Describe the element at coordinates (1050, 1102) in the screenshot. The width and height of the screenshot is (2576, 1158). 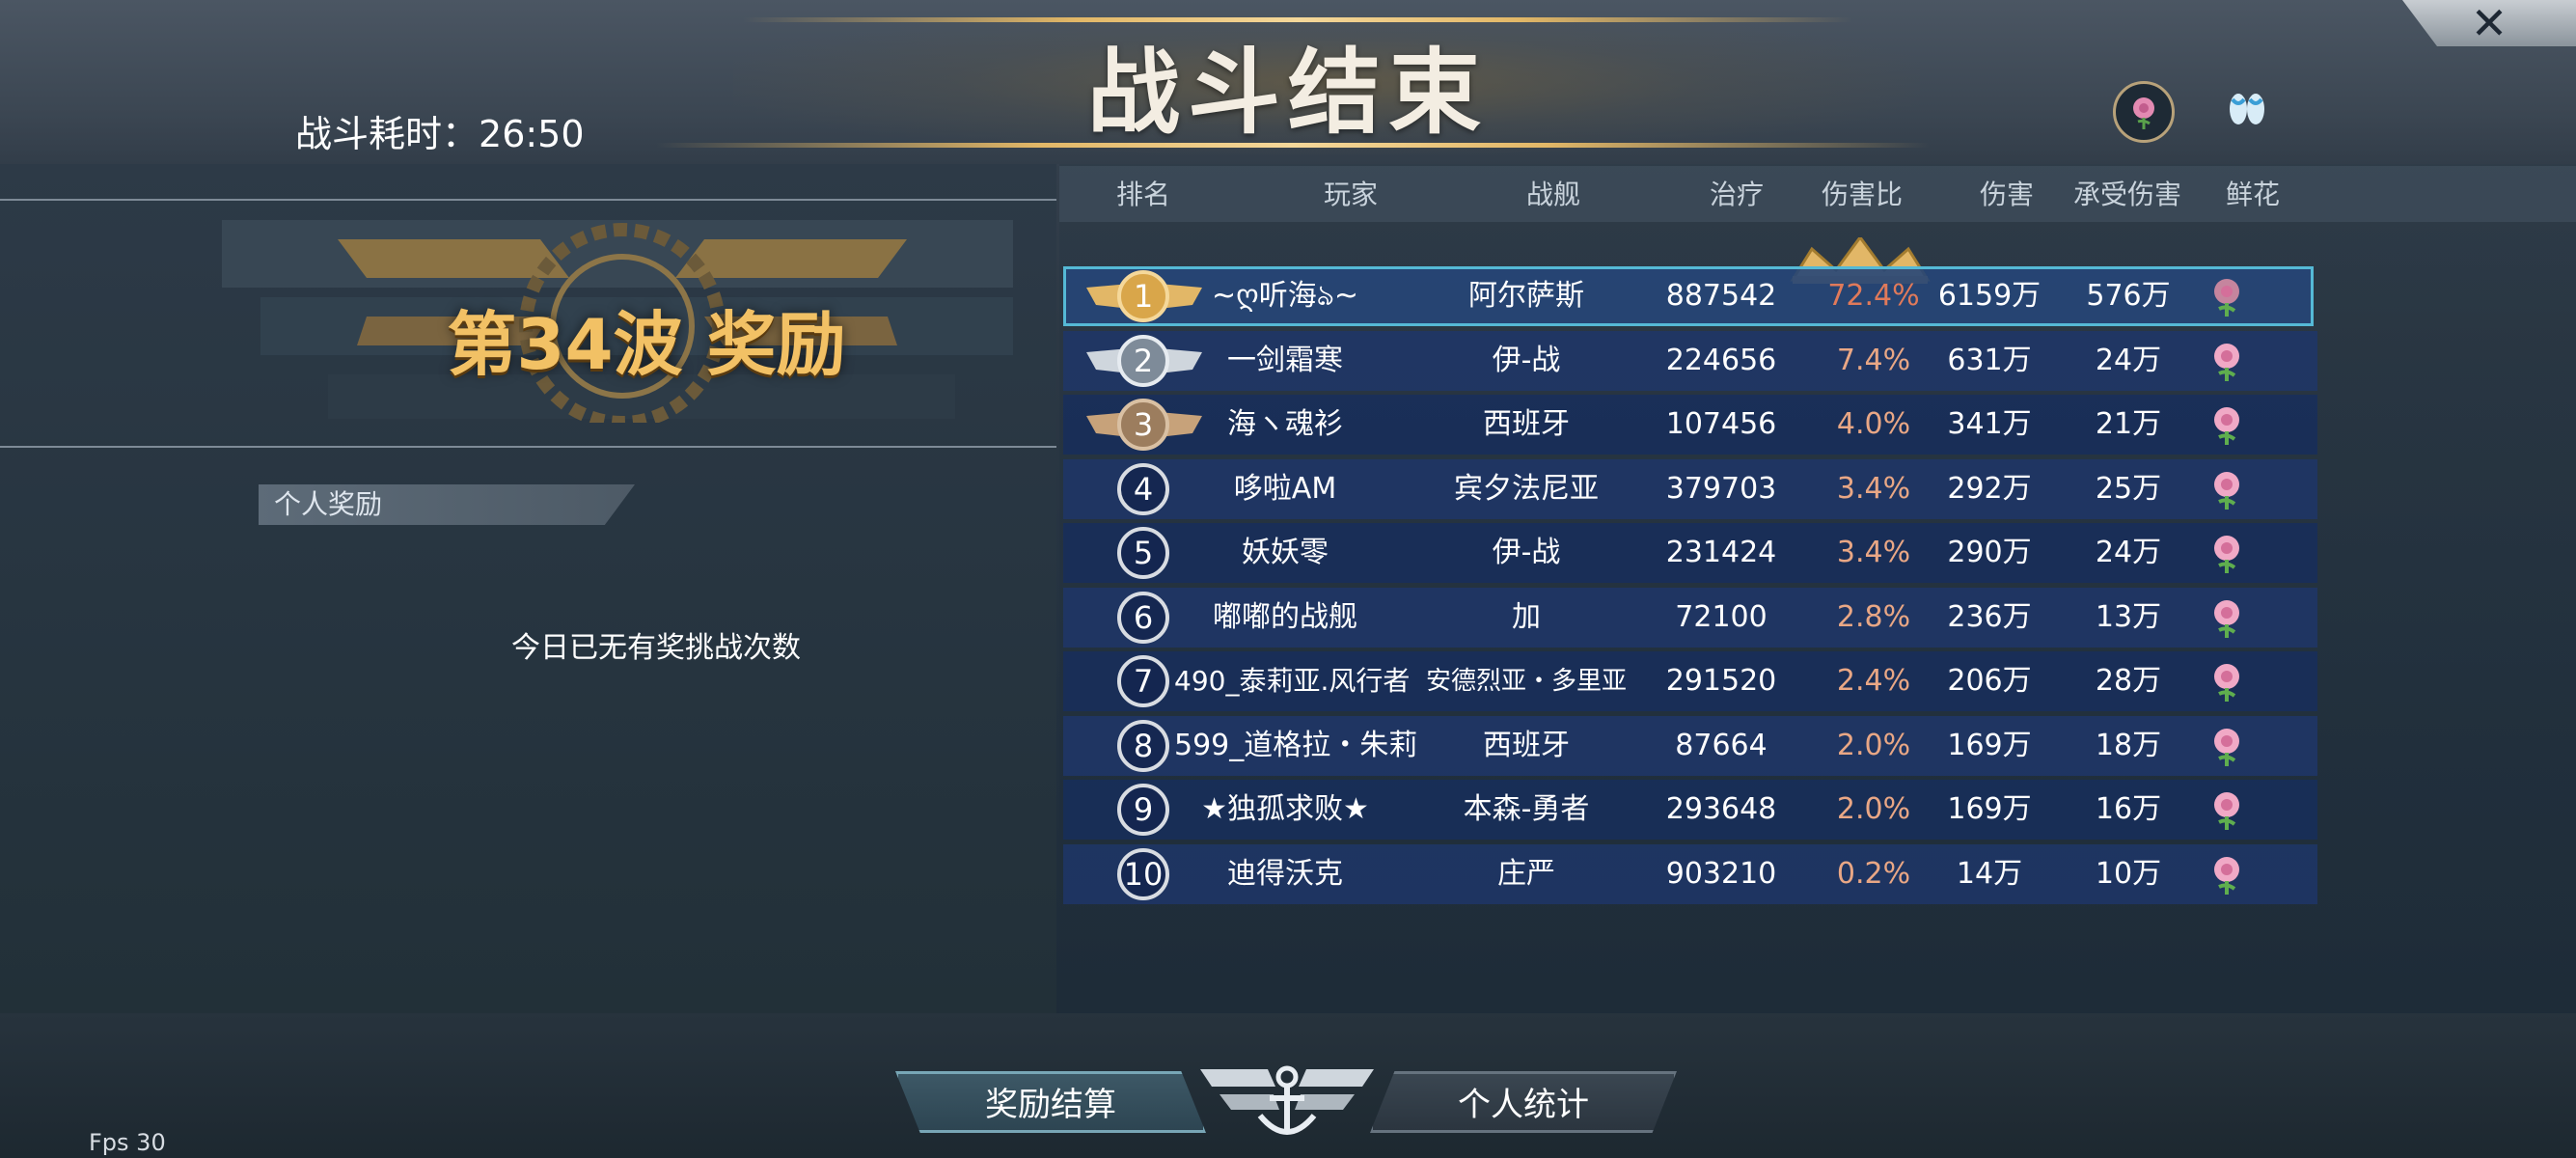
I see `reward-settle-button: 奖励结算` at that location.